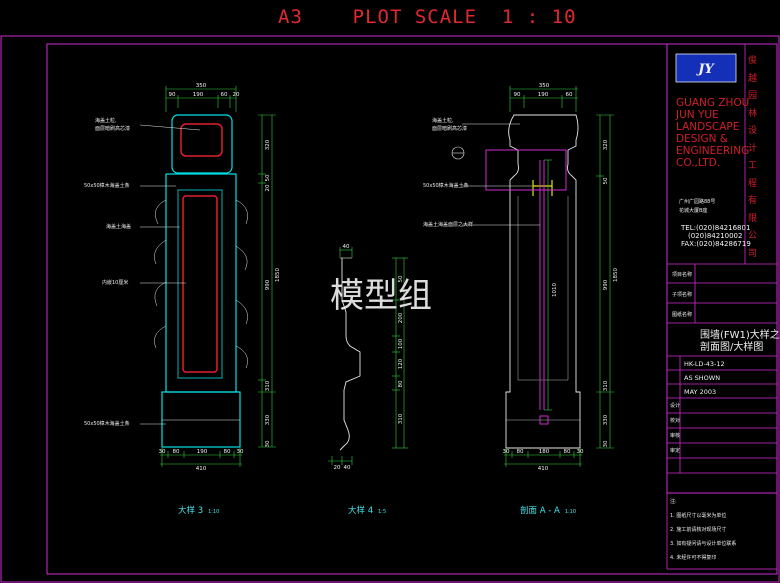 This screenshot has height=583, width=780. Describe the element at coordinates (713, 103) in the screenshot. I see `company-name-en: GUANG ZHOU` at that location.